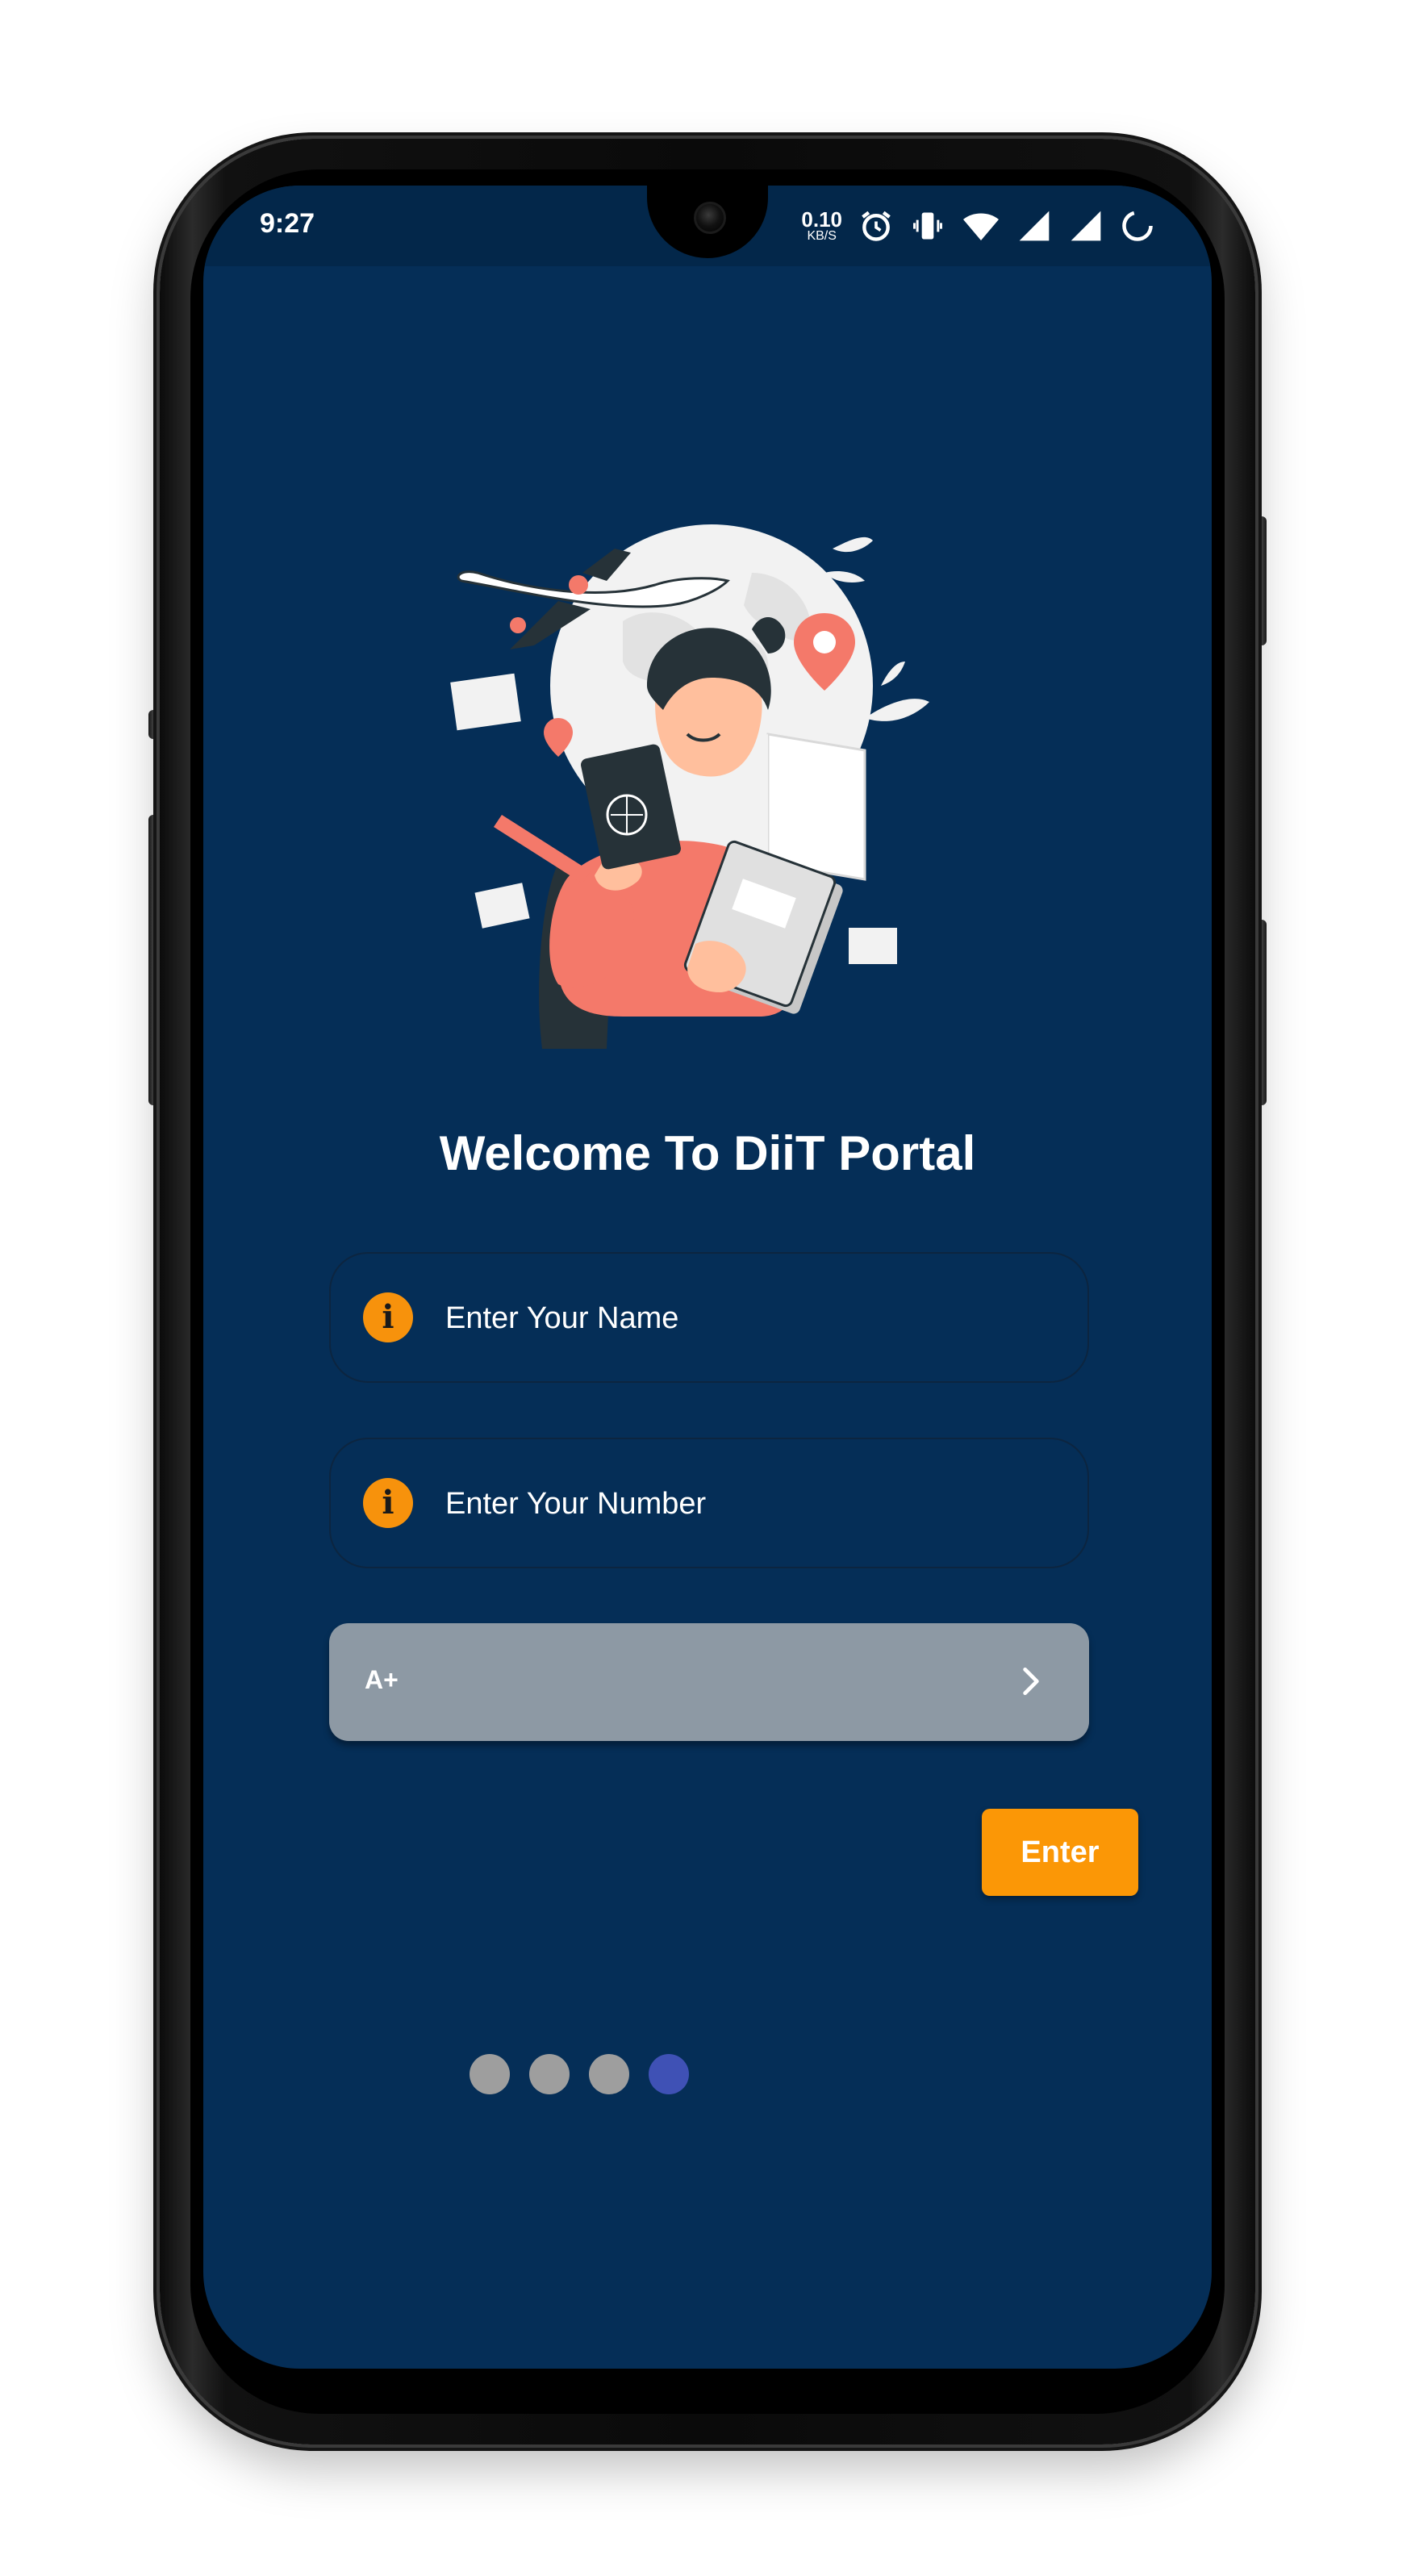 The width and height of the screenshot is (1415, 2576). Describe the element at coordinates (382, 1680) in the screenshot. I see `grade-selected-value: A+` at that location.